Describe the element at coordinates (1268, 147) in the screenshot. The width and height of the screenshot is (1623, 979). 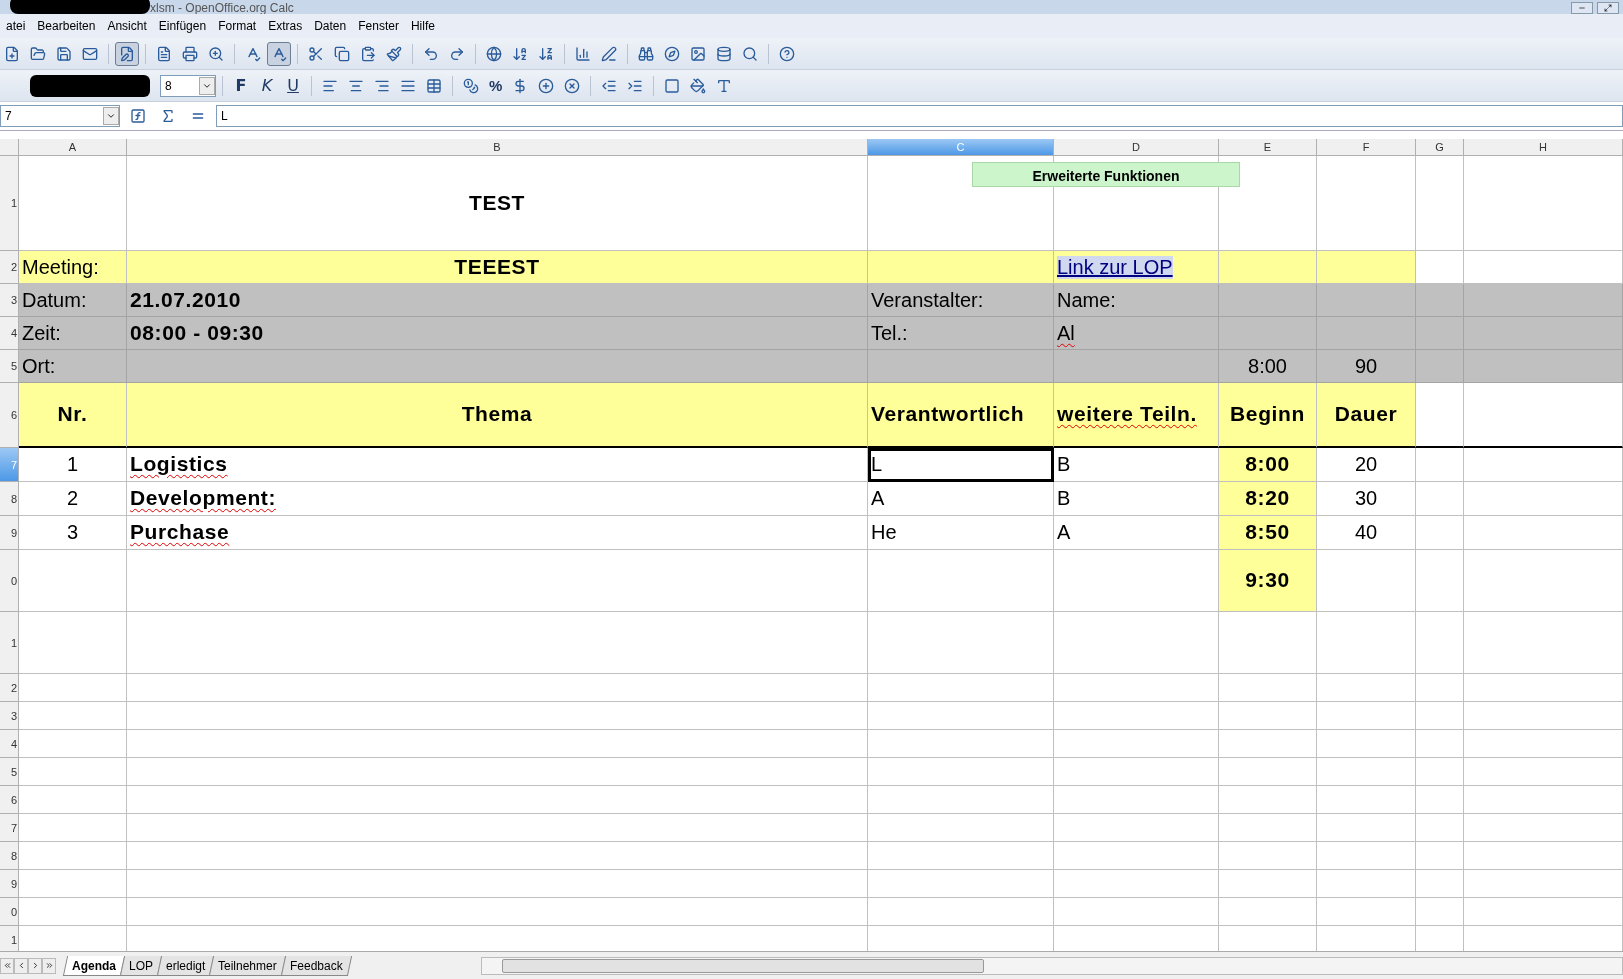
I see `column-header: E` at that location.